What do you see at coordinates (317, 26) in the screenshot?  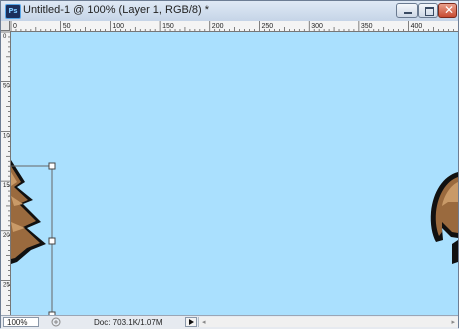 I see `ruler-label: 300` at bounding box center [317, 26].